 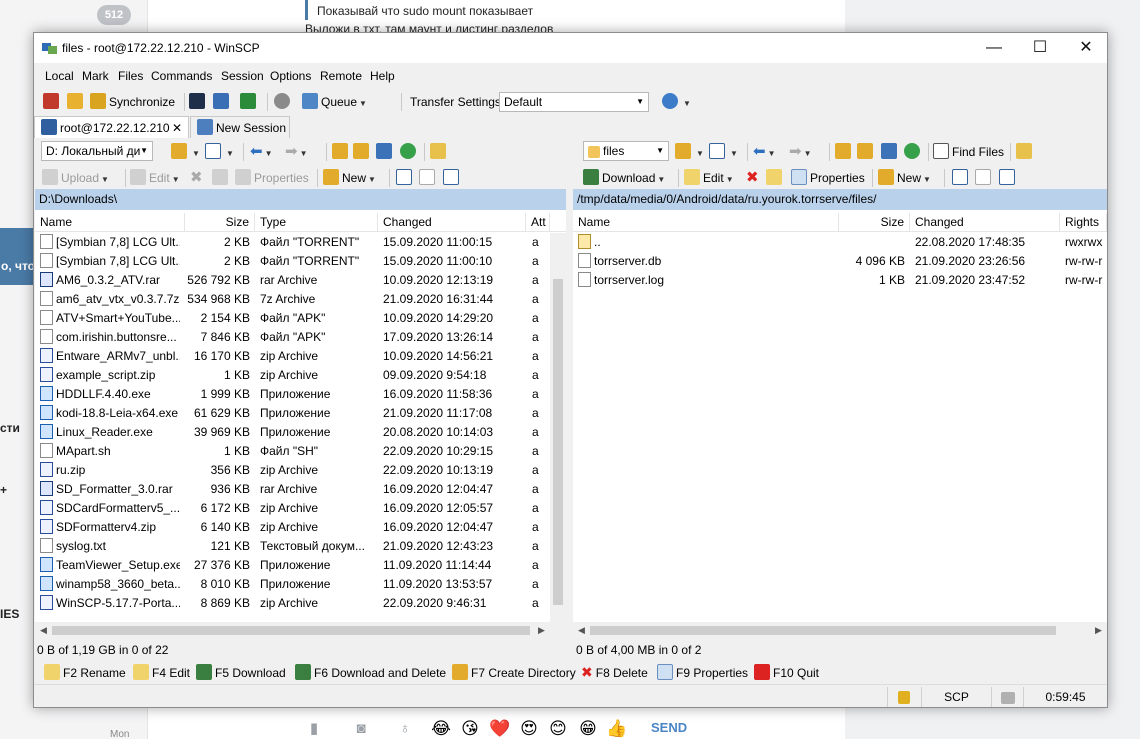 I want to click on emoji-thumbsup-icon: 👍, so click(x=617, y=728).